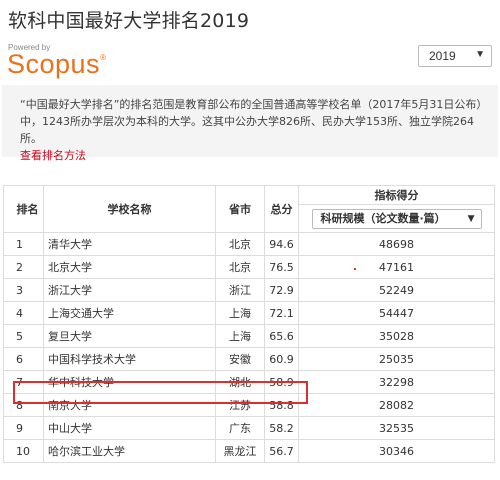 Image resolution: width=500 pixels, height=480 pixels. What do you see at coordinates (240, 382) in the screenshot?
I see `province-cell: 湖北` at bounding box center [240, 382].